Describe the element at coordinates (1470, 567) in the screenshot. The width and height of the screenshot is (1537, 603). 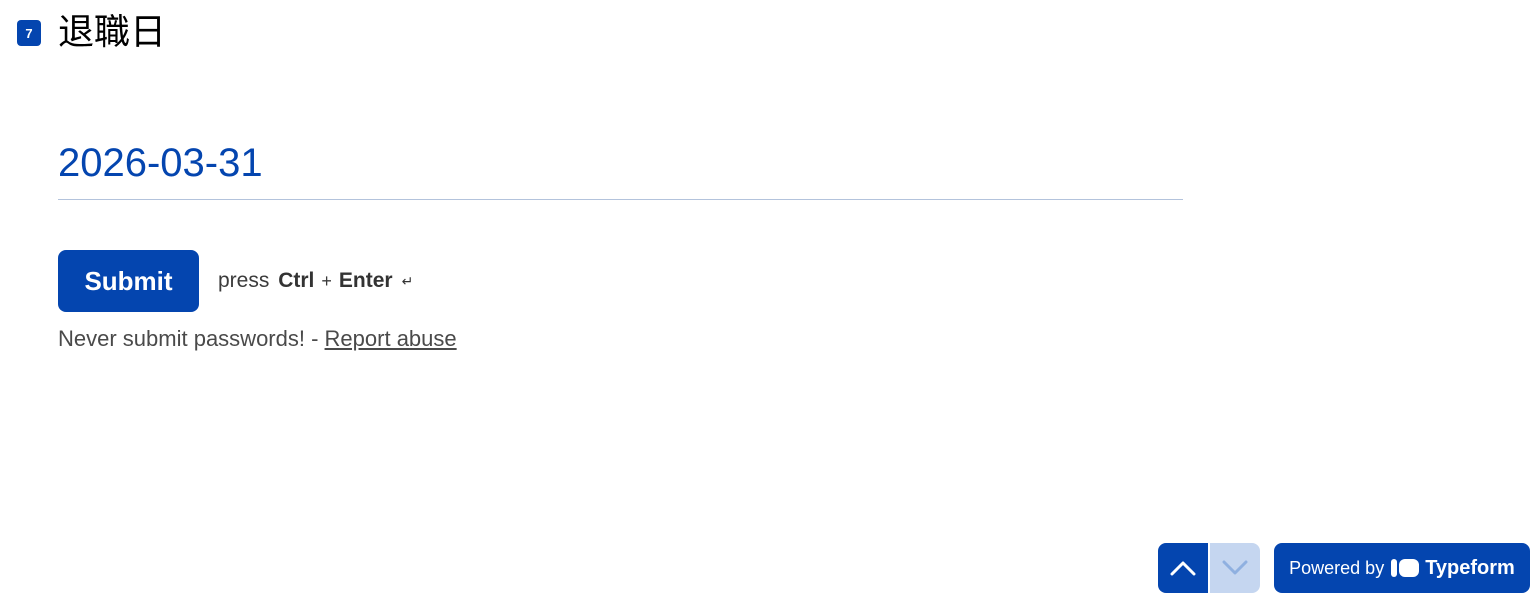
I see `typeform-brand-label: Typeform` at that location.